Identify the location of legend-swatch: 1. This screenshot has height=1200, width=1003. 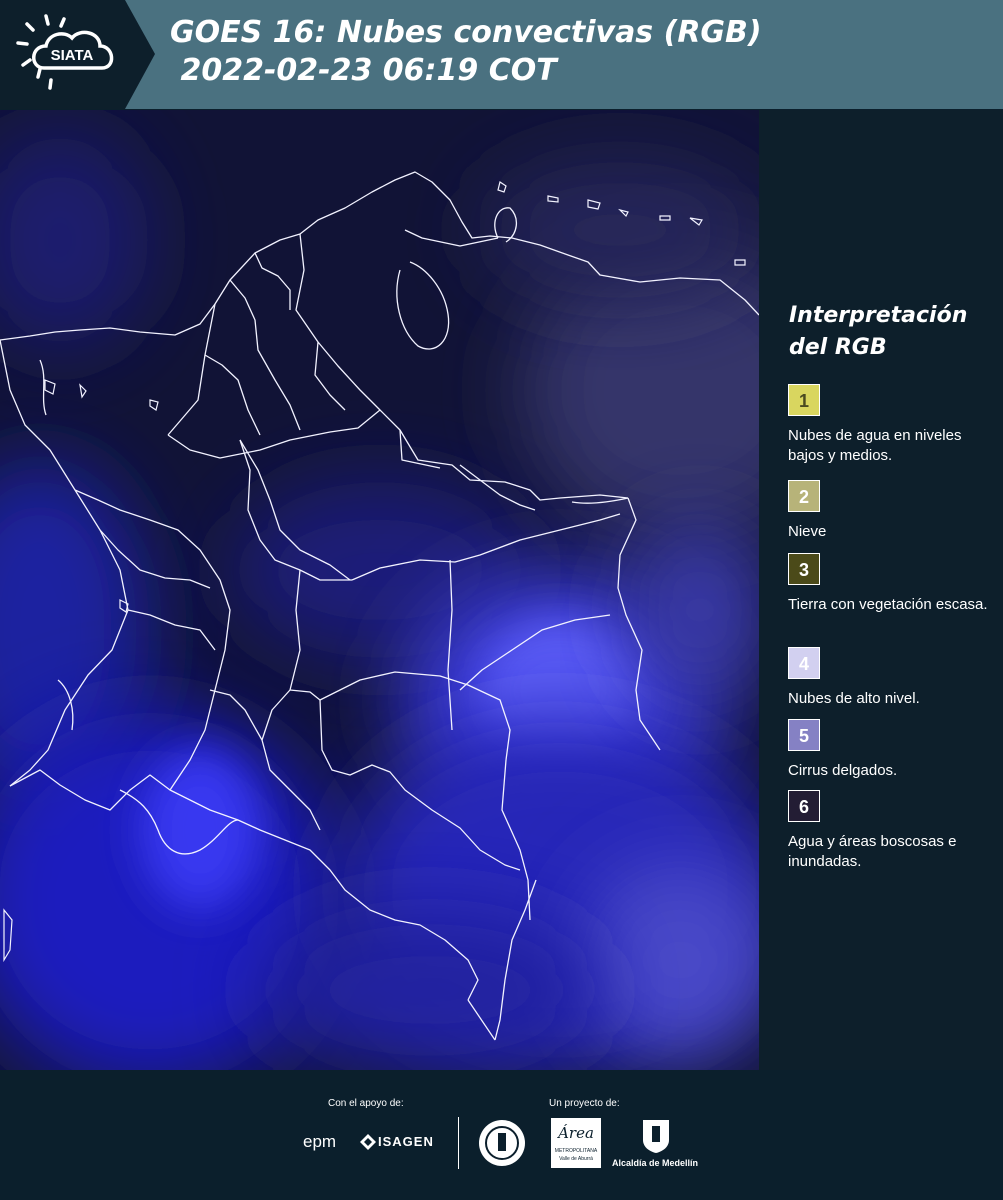
(804, 400).